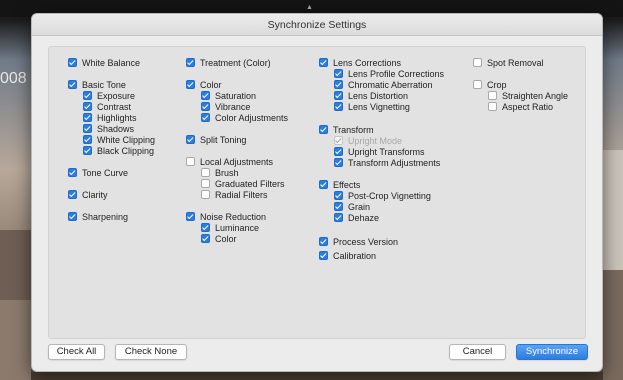 The height and width of the screenshot is (380, 623). Describe the element at coordinates (151, 352) in the screenshot. I see `check-none-button: Check None` at that location.